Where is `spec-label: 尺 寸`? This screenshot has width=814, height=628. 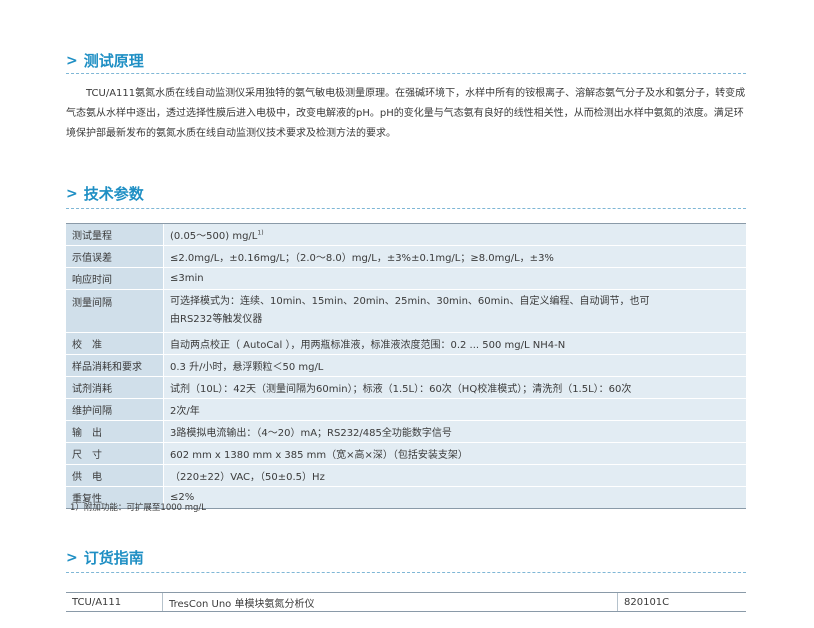
spec-label: 尺 寸 is located at coordinates (115, 453).